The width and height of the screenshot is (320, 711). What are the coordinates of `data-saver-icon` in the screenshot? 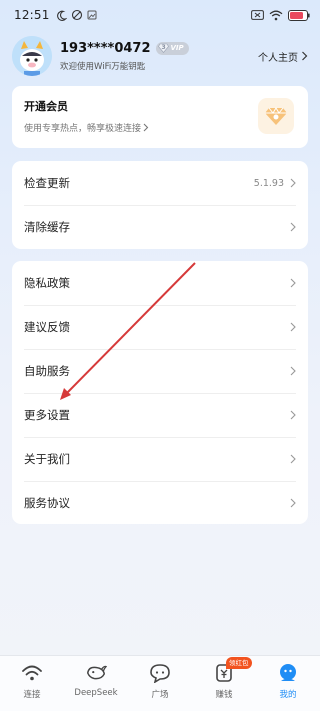 It's located at (77, 15).